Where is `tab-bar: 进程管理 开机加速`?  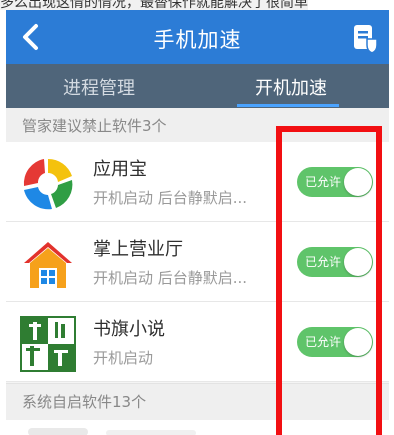 tab-bar: 进程管理 开机加速 is located at coordinates (197, 86).